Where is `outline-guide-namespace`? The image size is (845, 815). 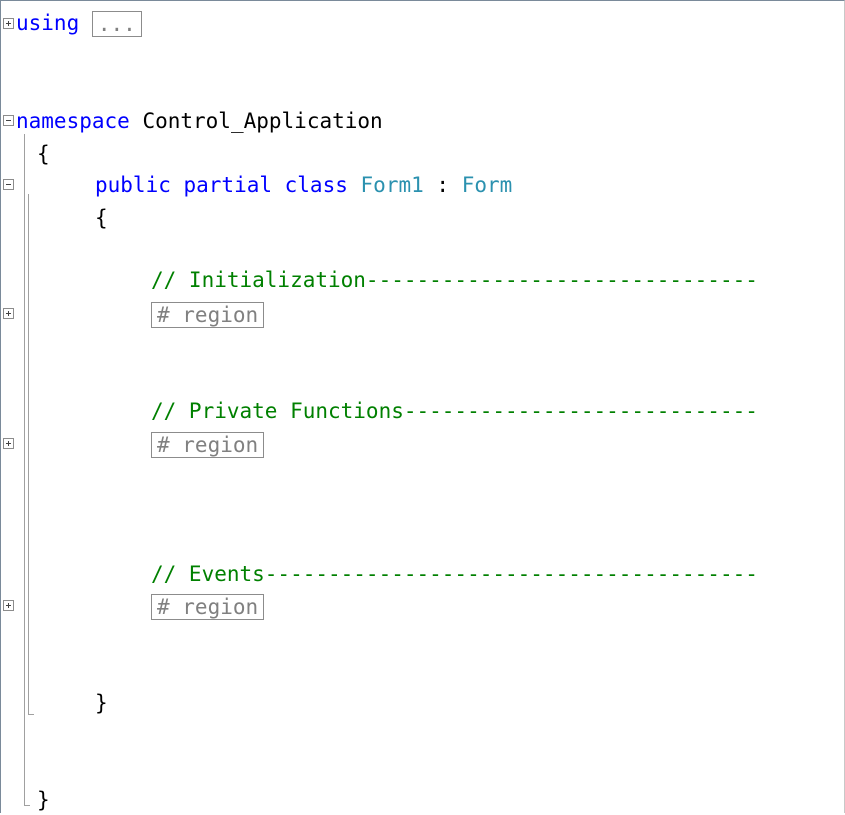 outline-guide-namespace is located at coordinates (24, 470).